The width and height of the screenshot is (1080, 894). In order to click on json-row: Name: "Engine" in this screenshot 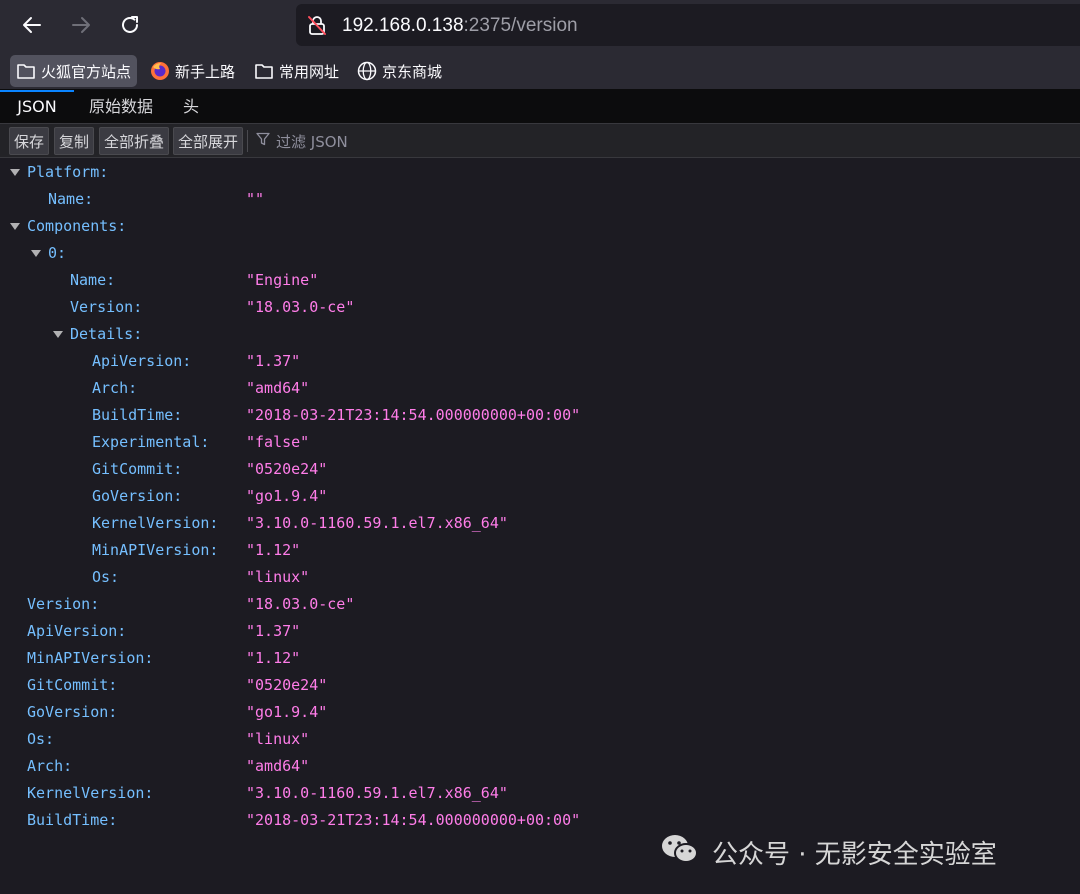, I will do `click(540, 280)`.